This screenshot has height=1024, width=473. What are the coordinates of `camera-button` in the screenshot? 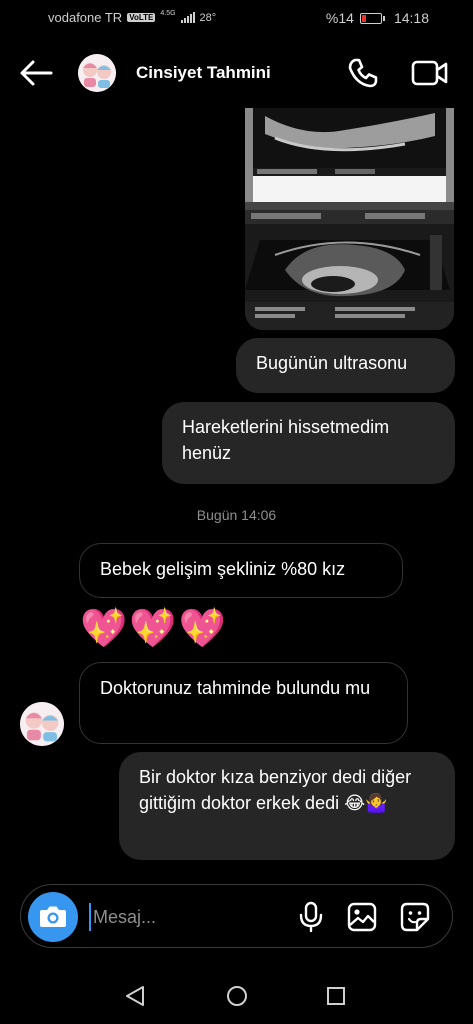 It's located at (53, 917).